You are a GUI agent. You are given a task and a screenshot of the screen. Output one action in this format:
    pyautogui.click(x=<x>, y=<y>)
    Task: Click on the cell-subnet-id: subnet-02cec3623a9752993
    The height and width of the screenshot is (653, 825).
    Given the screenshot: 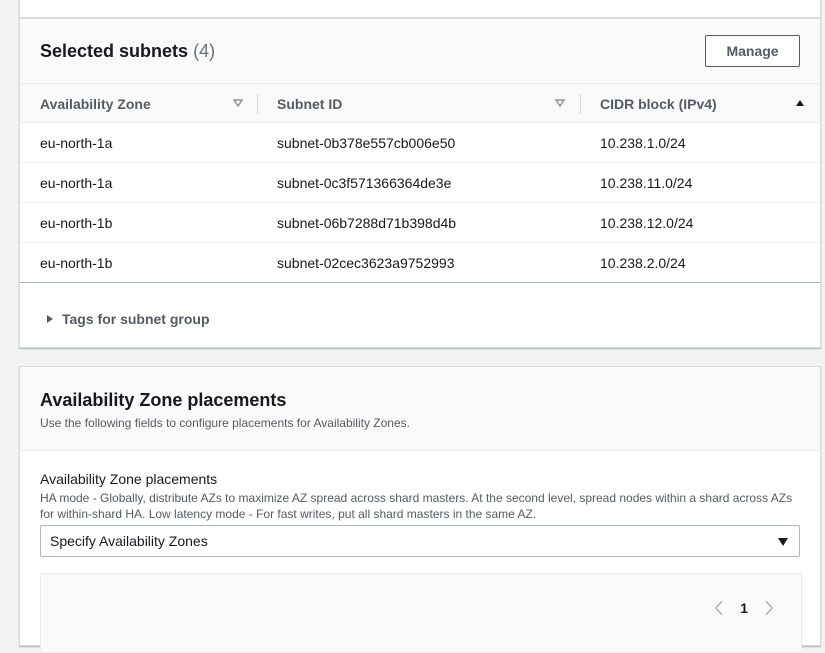 What is the action you would take?
    pyautogui.click(x=366, y=263)
    